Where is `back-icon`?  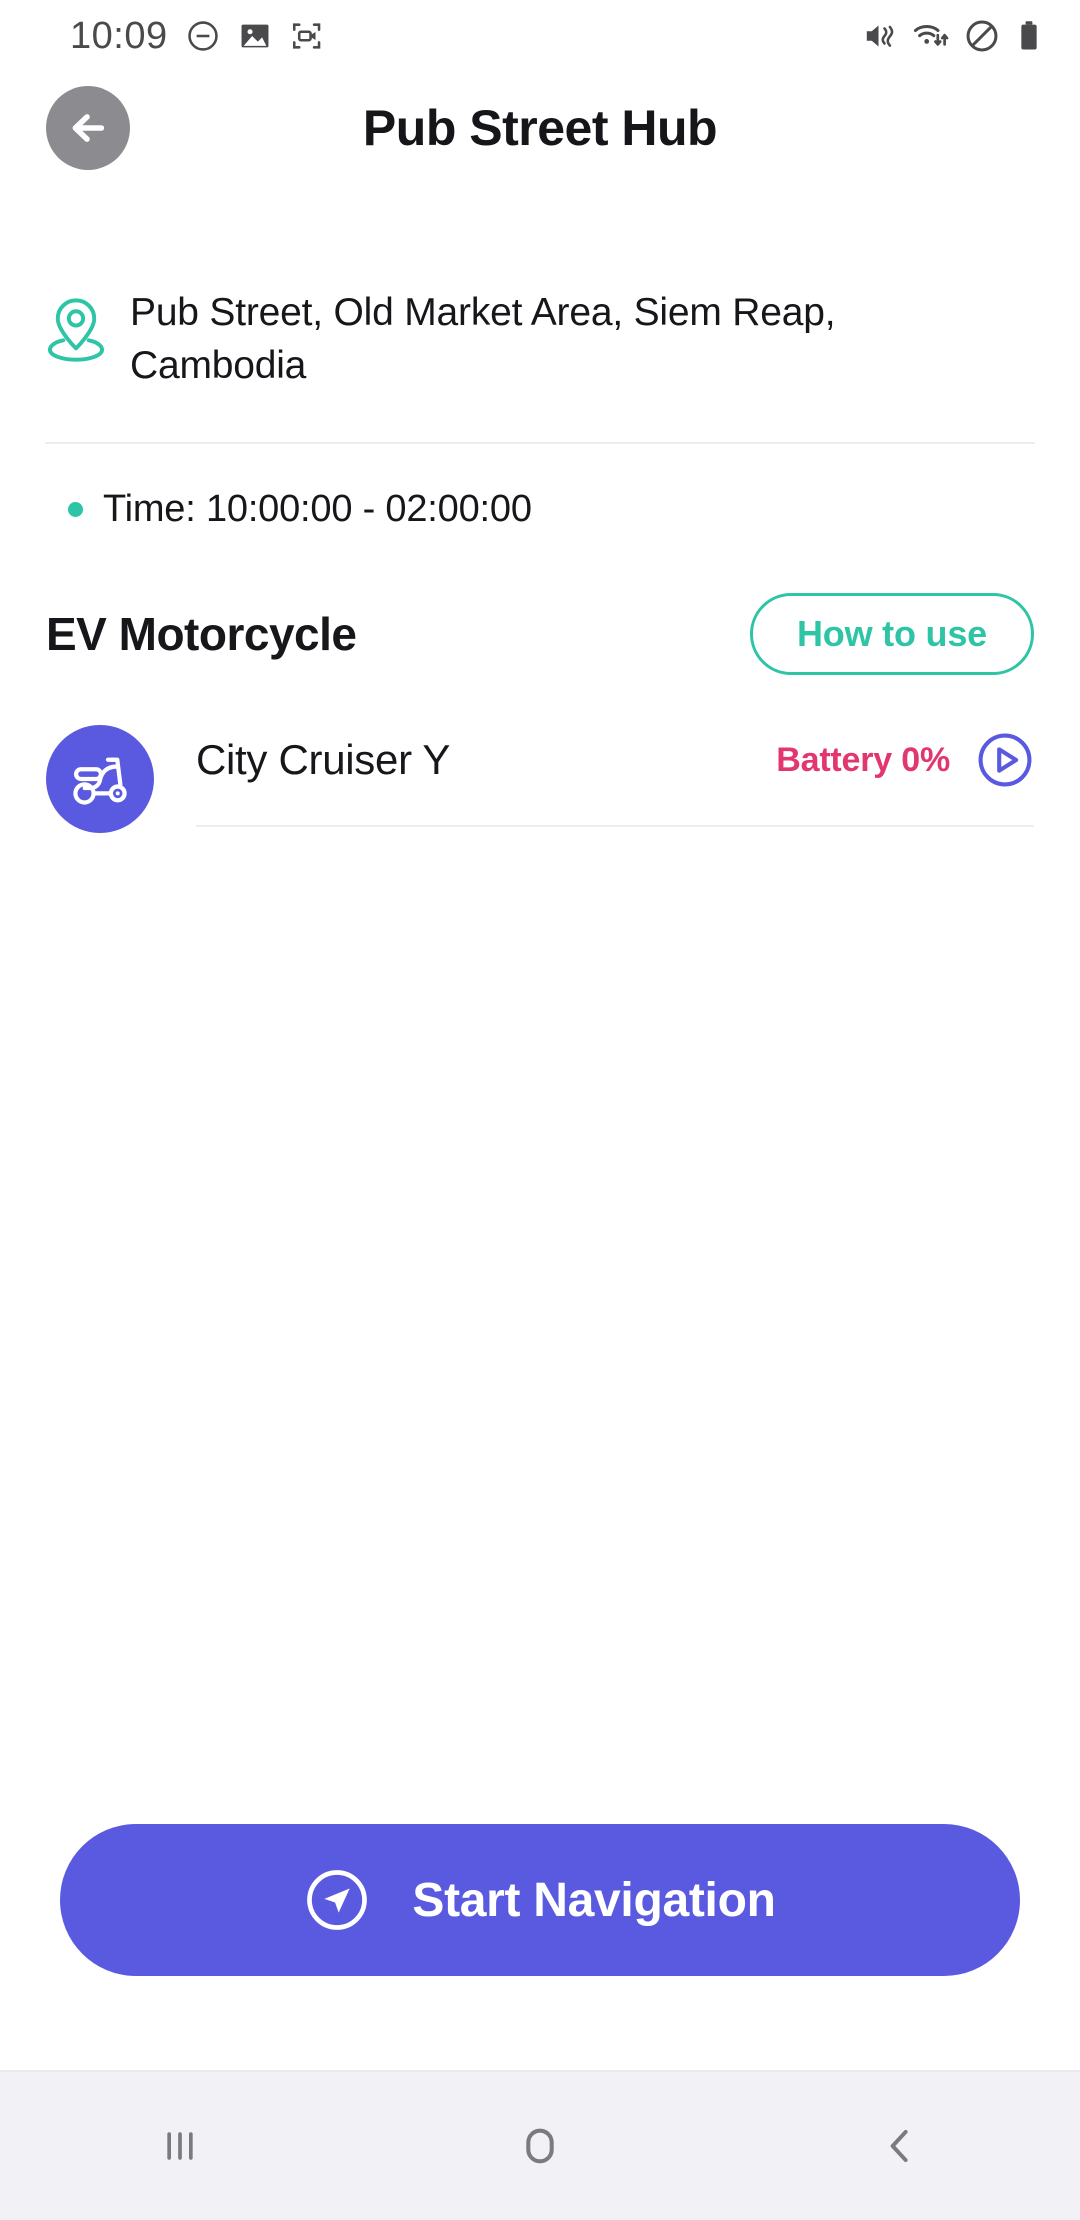
back-icon is located at coordinates (899, 2146).